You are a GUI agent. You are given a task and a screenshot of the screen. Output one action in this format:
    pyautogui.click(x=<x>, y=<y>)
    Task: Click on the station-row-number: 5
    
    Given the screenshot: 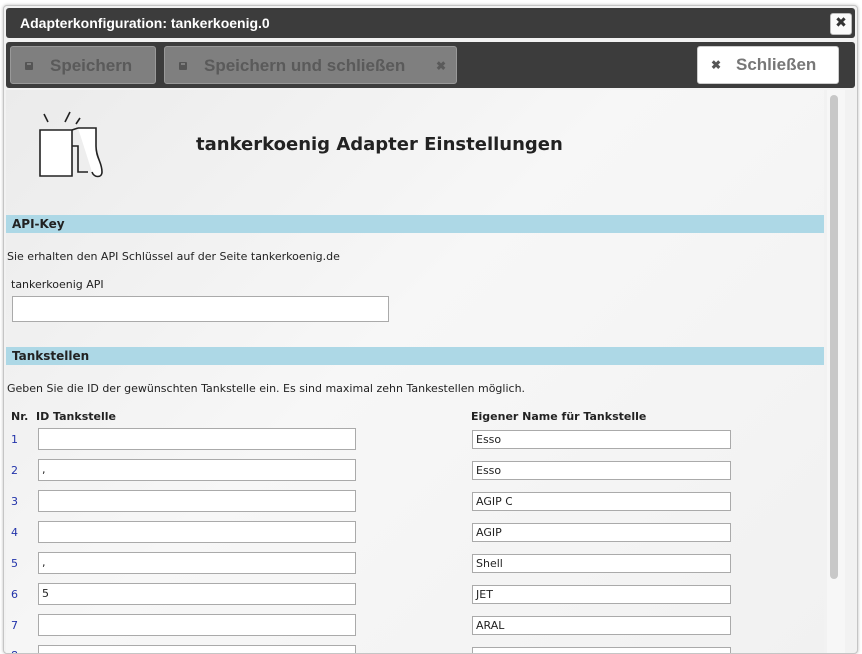 What is the action you would take?
    pyautogui.click(x=14, y=563)
    